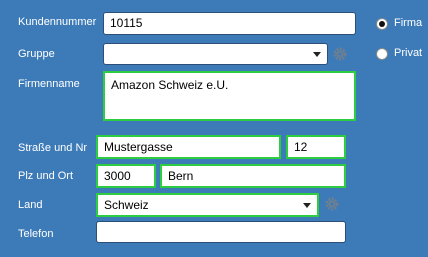 Image resolution: width=428 pixels, height=257 pixels. Describe the element at coordinates (229, 96) in the screenshot. I see `firmenname-textarea: Amazon Schweiz e.U.` at that location.